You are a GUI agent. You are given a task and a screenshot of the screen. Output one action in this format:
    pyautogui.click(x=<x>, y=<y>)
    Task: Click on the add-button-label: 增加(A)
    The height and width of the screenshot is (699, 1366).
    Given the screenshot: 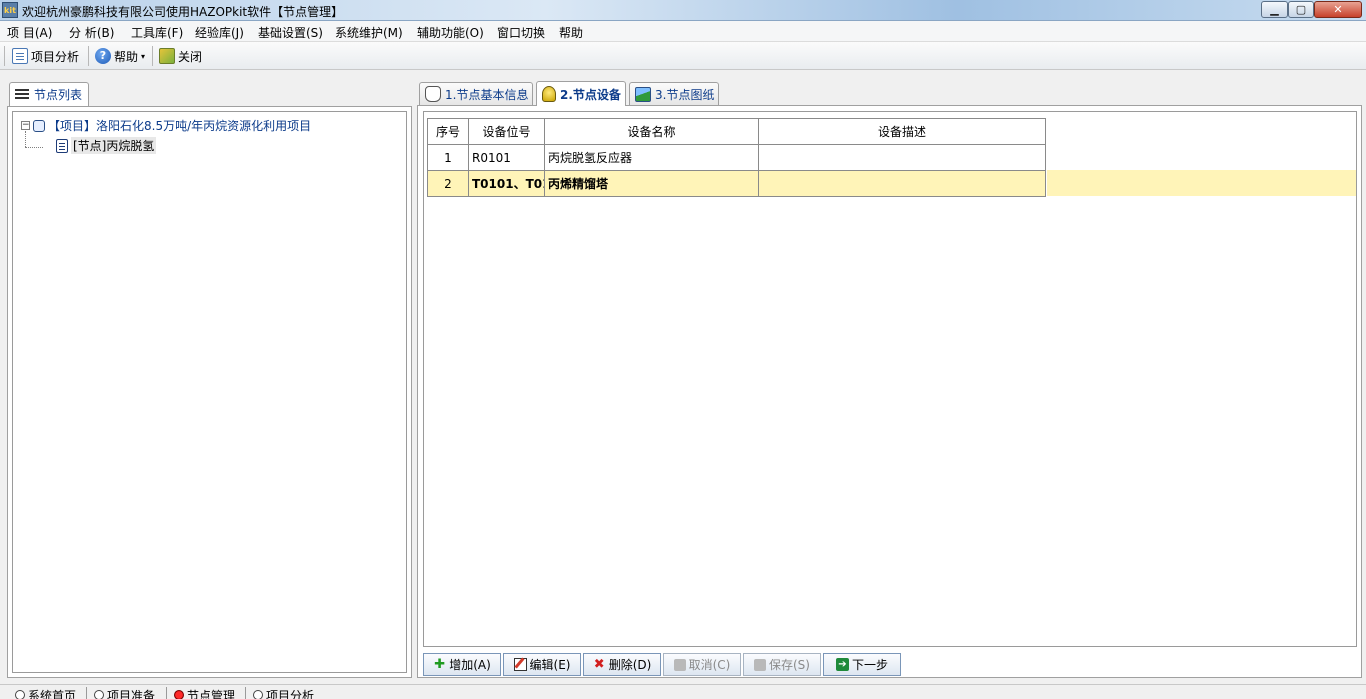 What is the action you would take?
    pyautogui.click(x=470, y=665)
    